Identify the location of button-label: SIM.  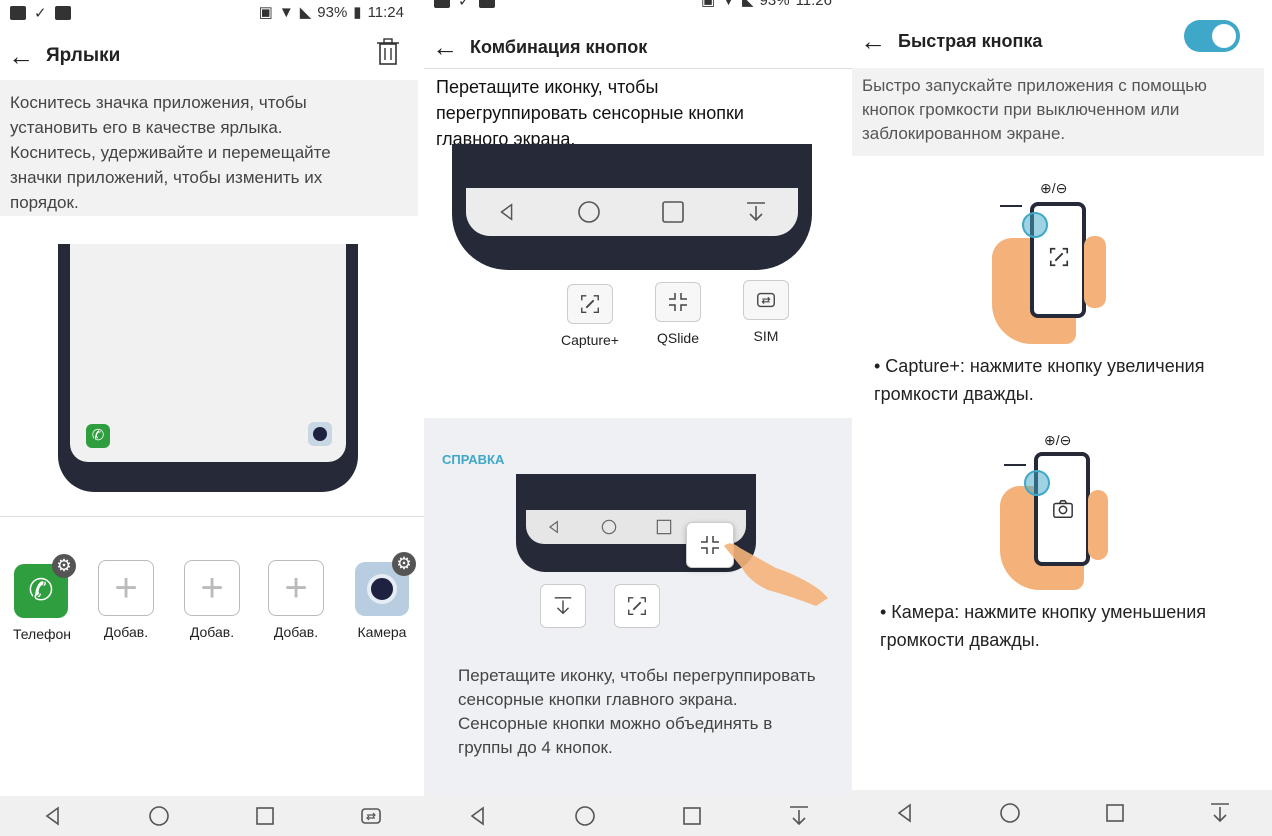
(766, 336).